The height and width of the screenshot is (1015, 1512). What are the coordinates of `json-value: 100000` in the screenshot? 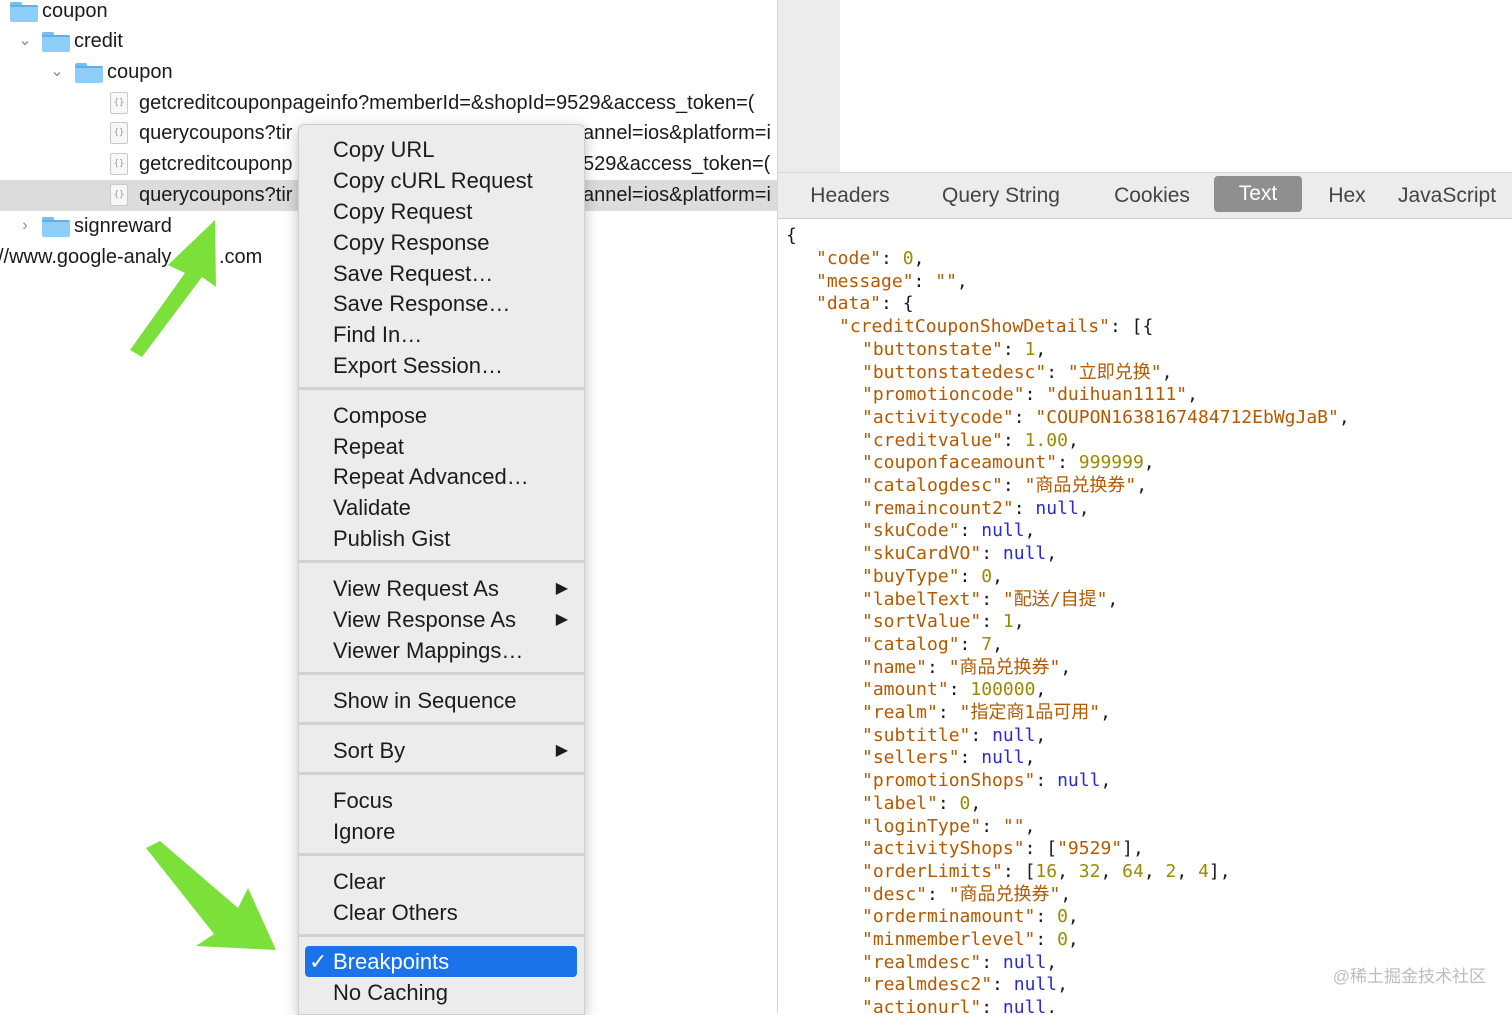 It's located at (1003, 690).